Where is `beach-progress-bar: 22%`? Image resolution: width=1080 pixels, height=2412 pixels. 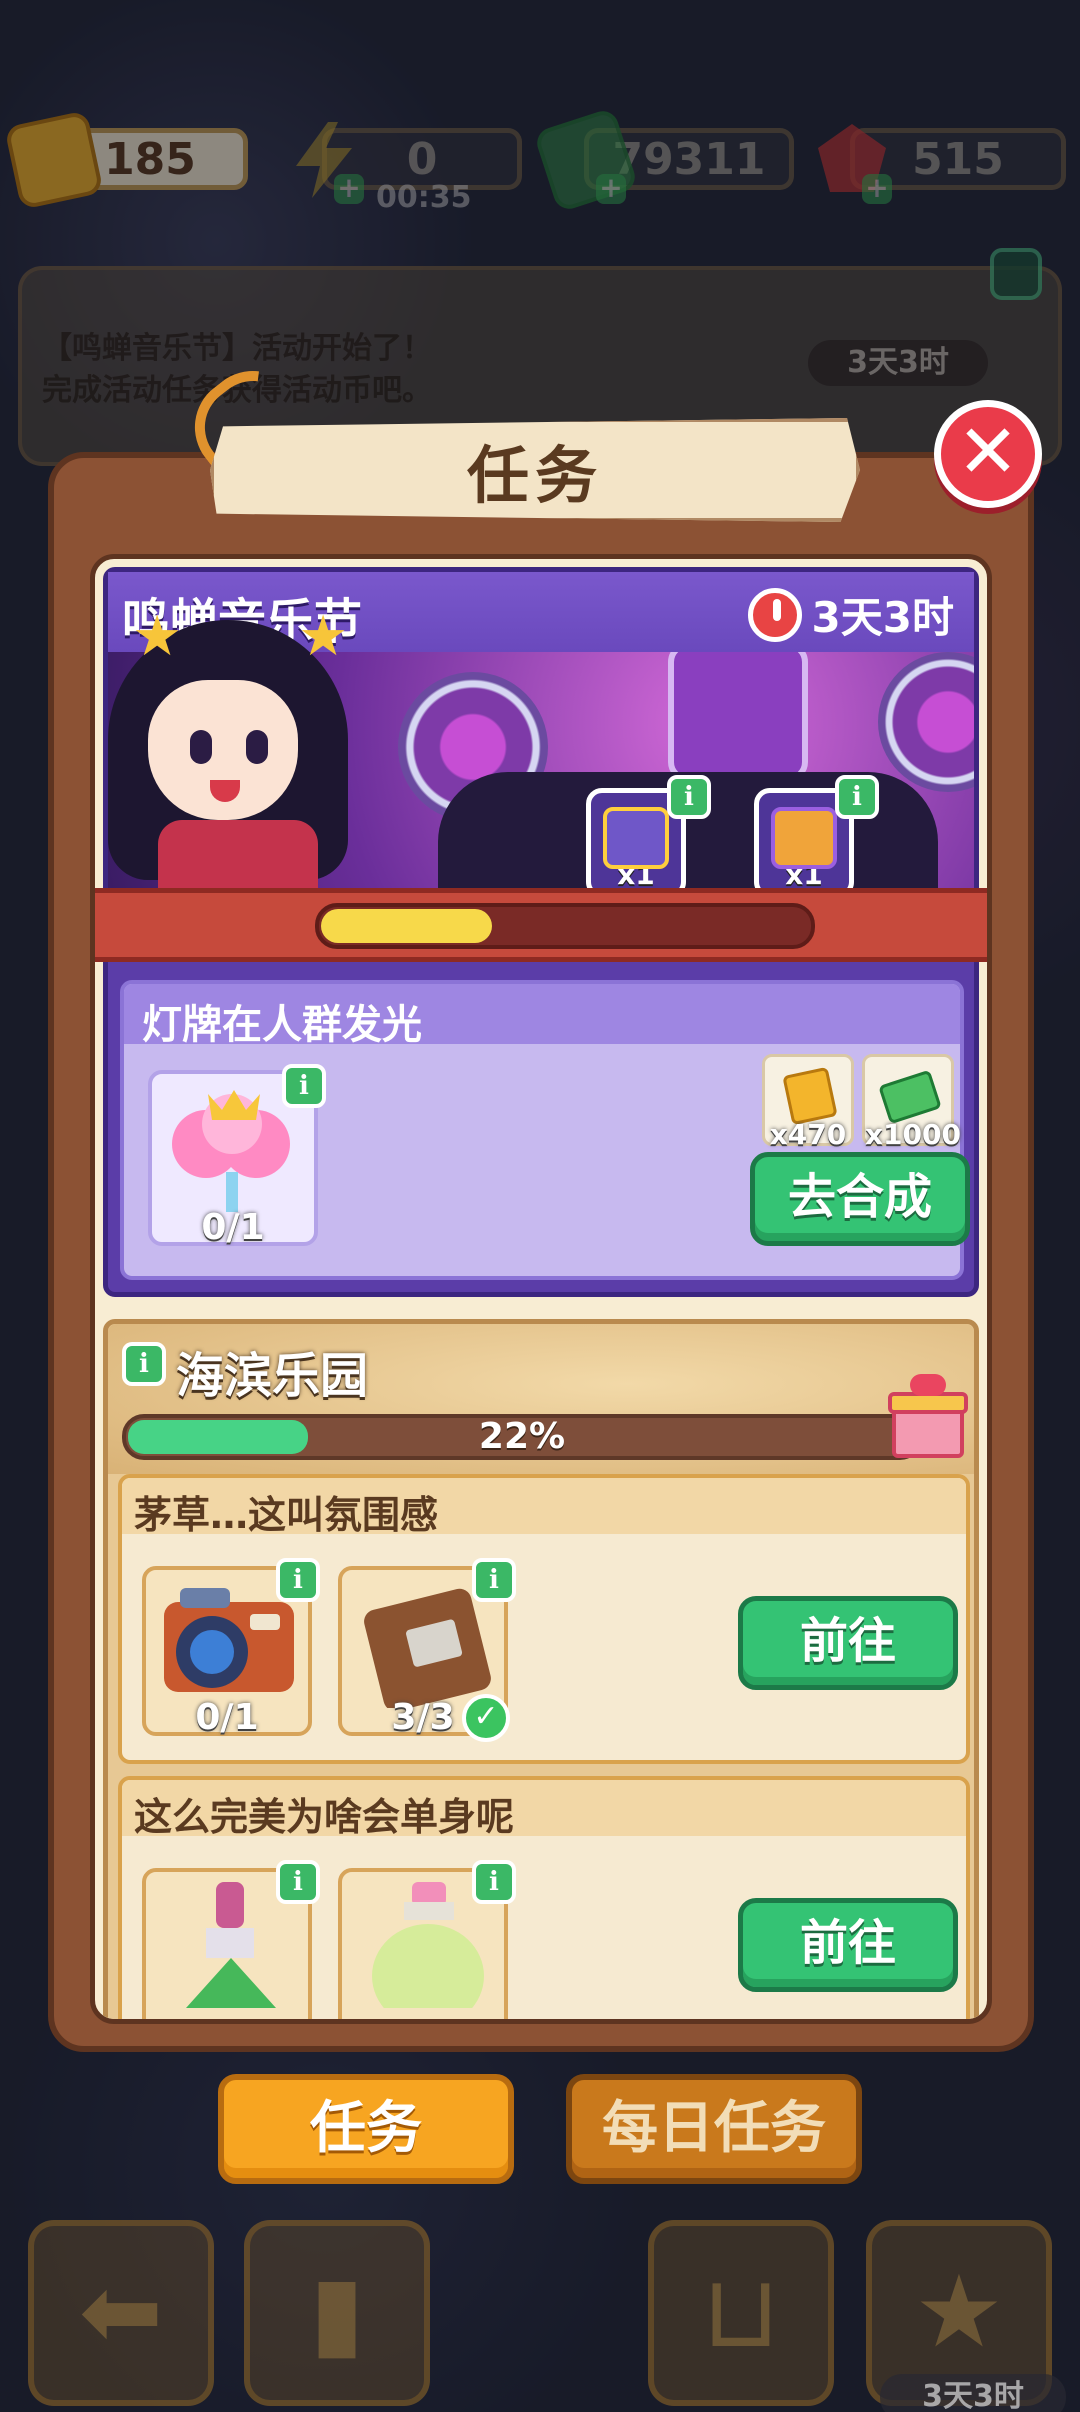
beach-progress-bar: 22% is located at coordinates (522, 1437).